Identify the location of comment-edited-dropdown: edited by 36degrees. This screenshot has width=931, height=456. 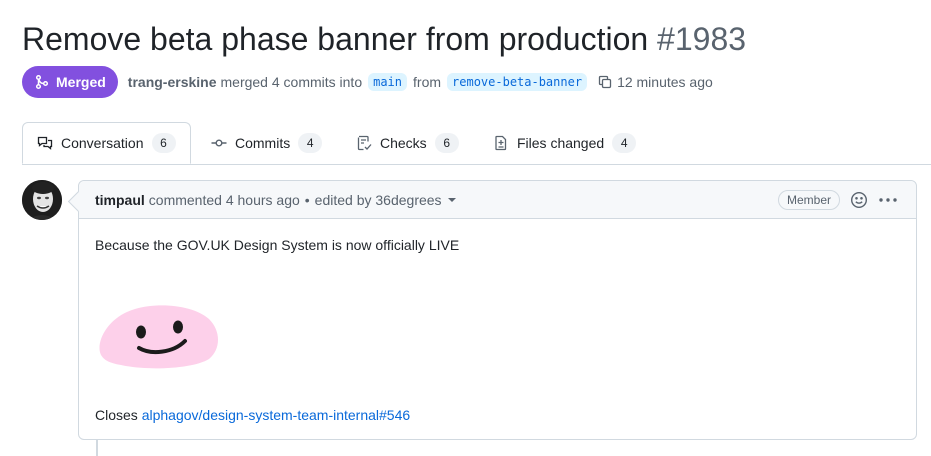
(385, 200).